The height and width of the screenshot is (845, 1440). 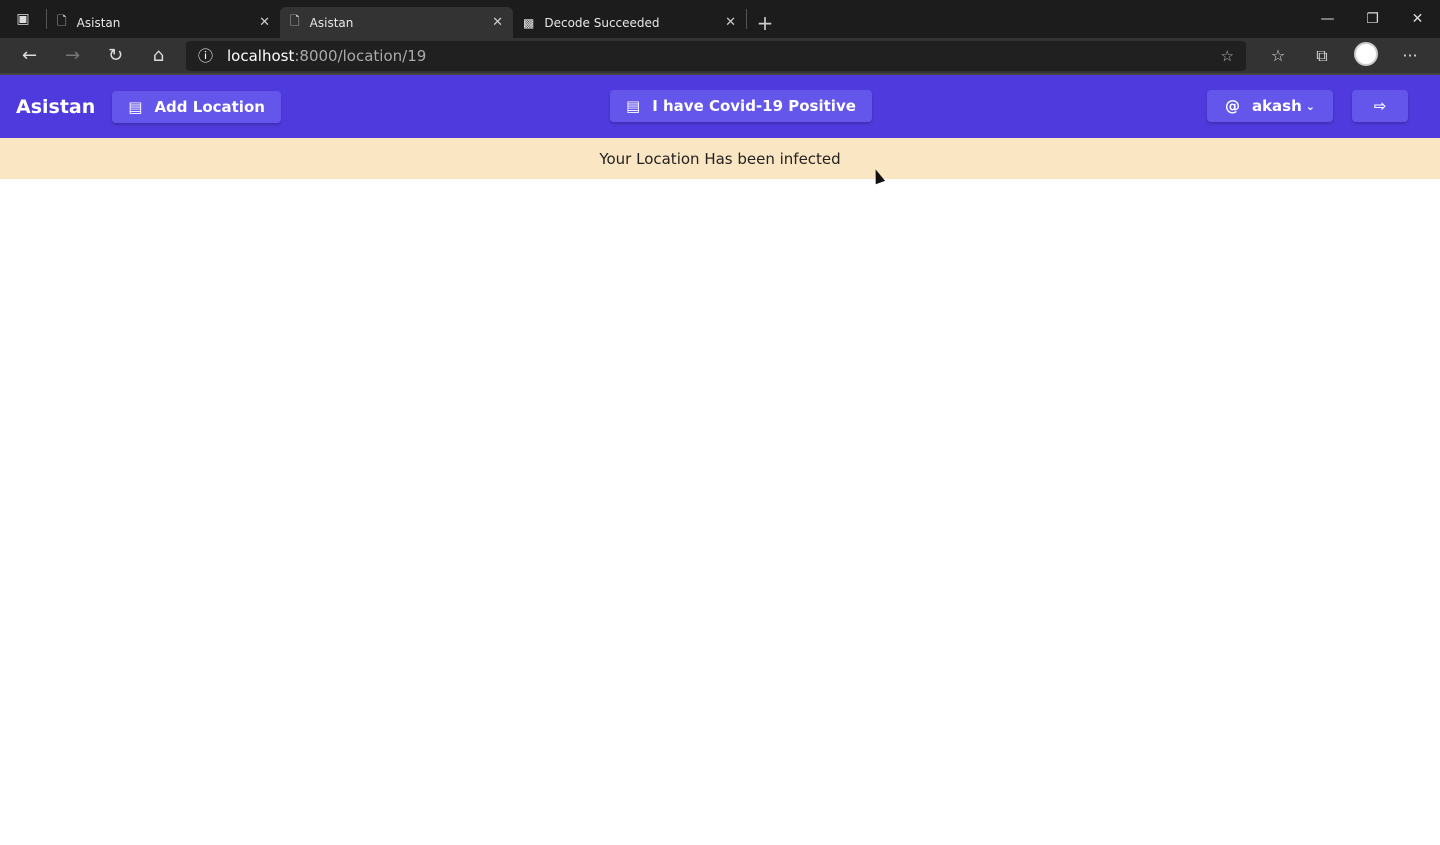 I want to click on add-location-button: ▤ Add Location, so click(x=196, y=106).